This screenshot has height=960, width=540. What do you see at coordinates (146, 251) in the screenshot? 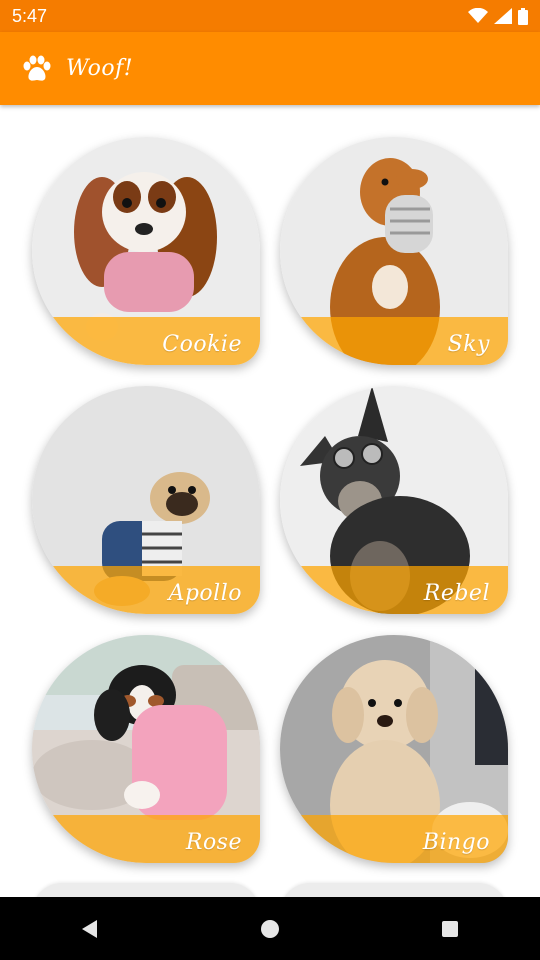
I see `dog-card-cookie: Cookie` at bounding box center [146, 251].